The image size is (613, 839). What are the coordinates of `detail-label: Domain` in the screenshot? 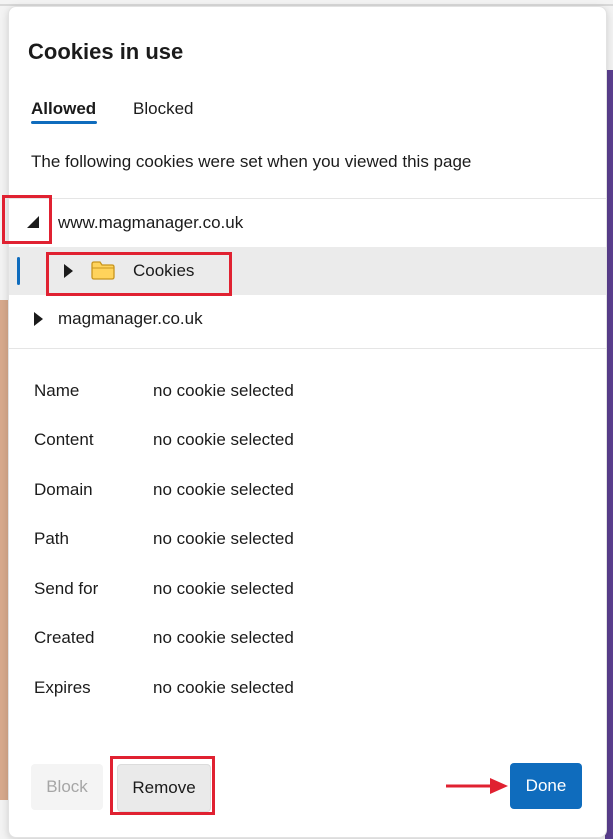 It's located at (63, 489).